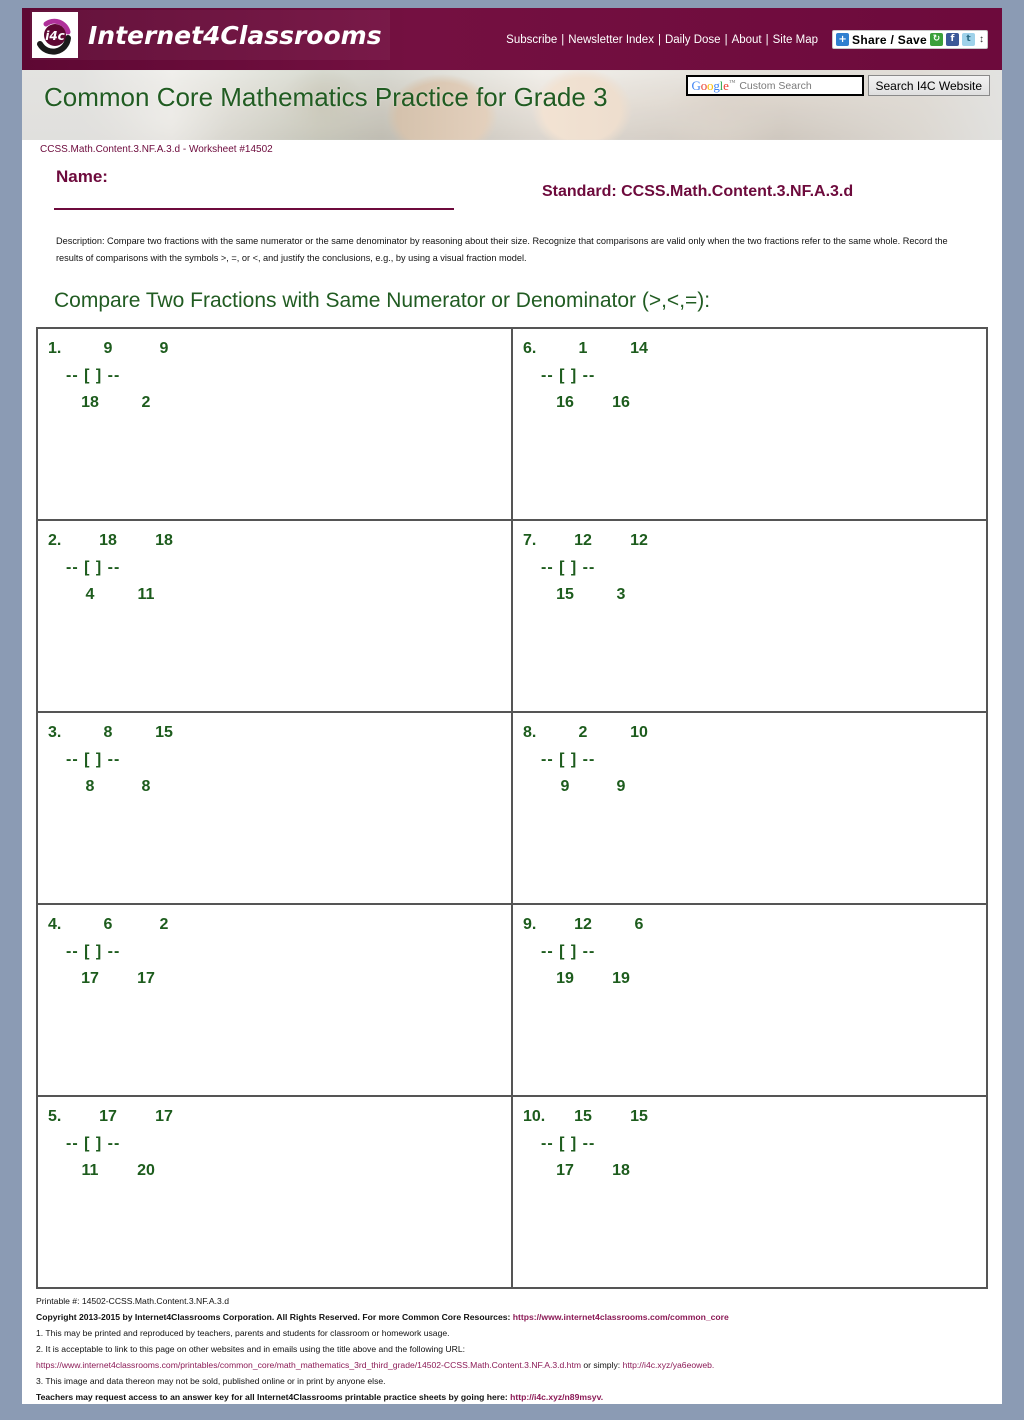  I want to click on denominator-right: 3, so click(621, 595).